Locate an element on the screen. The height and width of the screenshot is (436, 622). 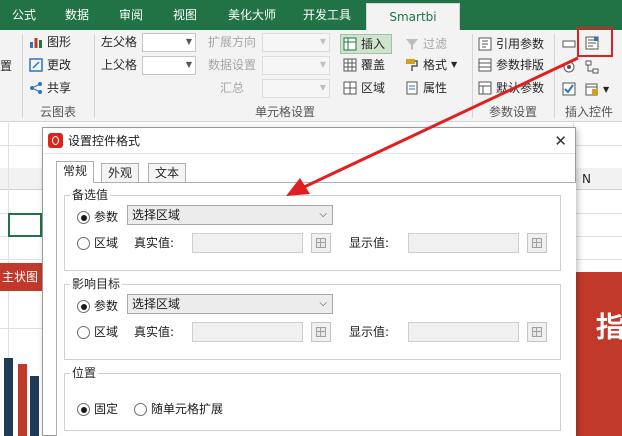
share-icon is located at coordinates (36, 88).